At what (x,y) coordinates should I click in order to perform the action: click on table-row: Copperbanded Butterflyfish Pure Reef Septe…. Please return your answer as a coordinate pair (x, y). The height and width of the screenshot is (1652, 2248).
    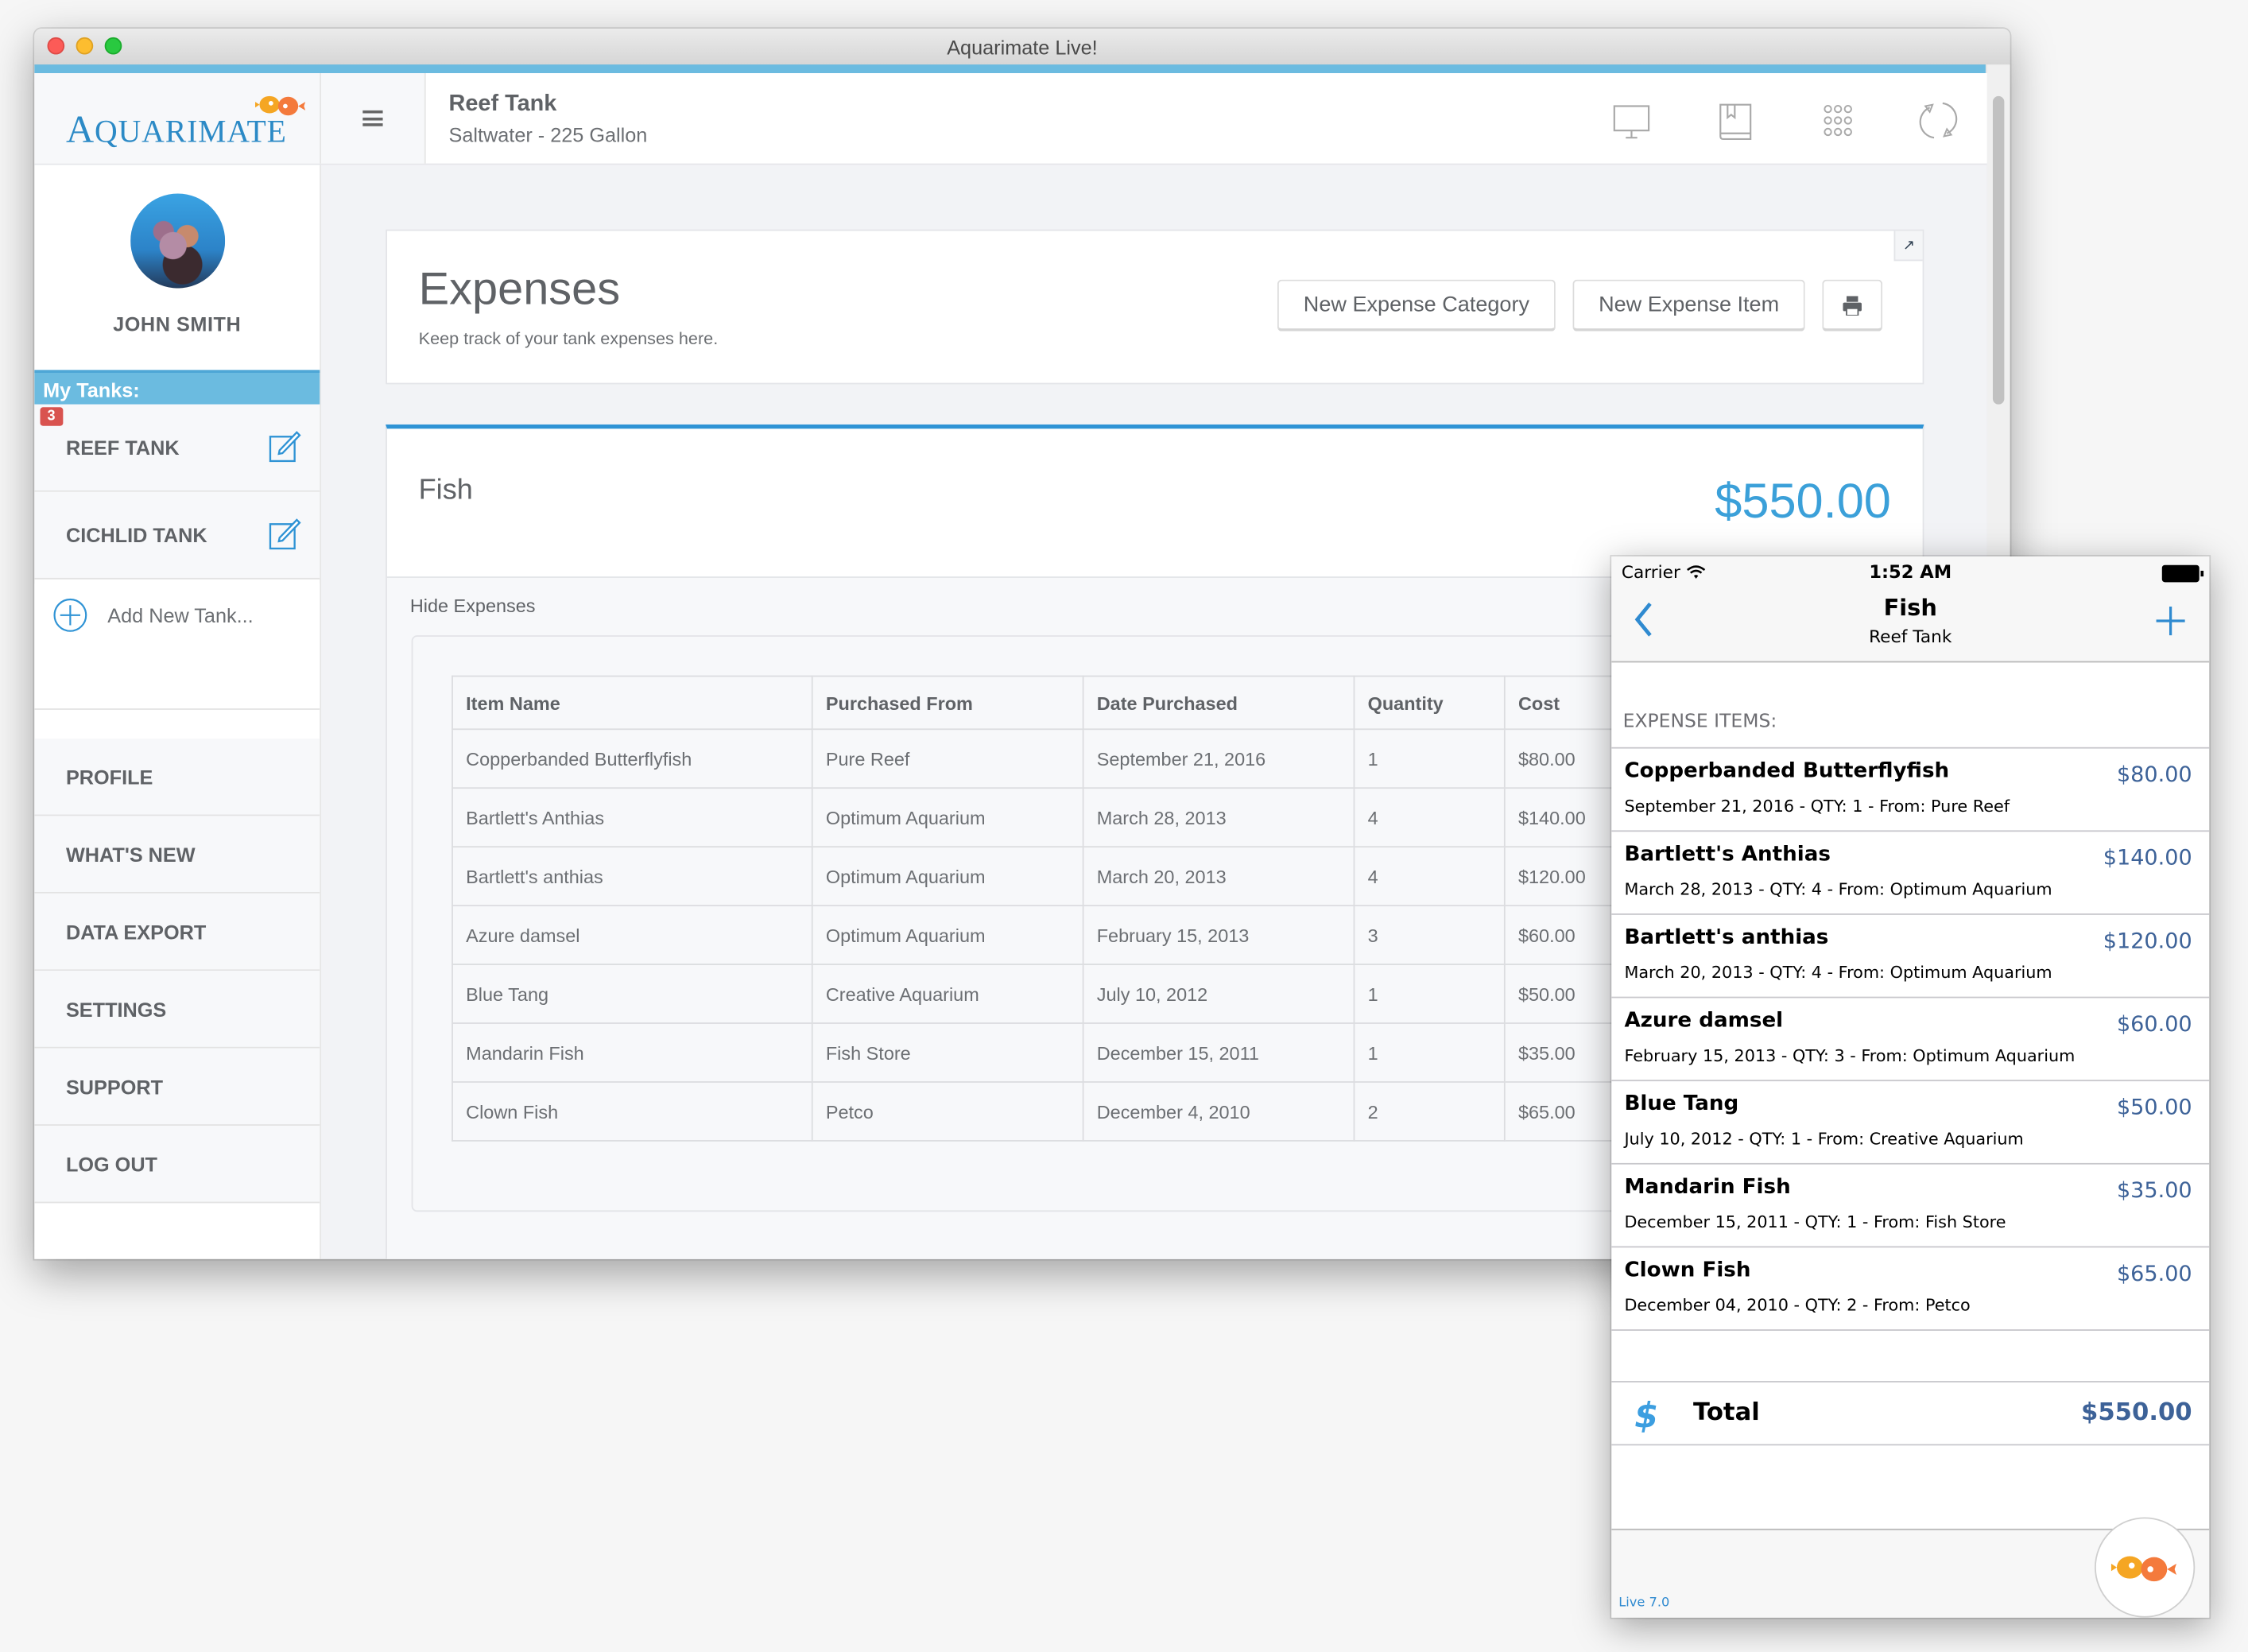
    Looking at the image, I should click on (1078, 758).